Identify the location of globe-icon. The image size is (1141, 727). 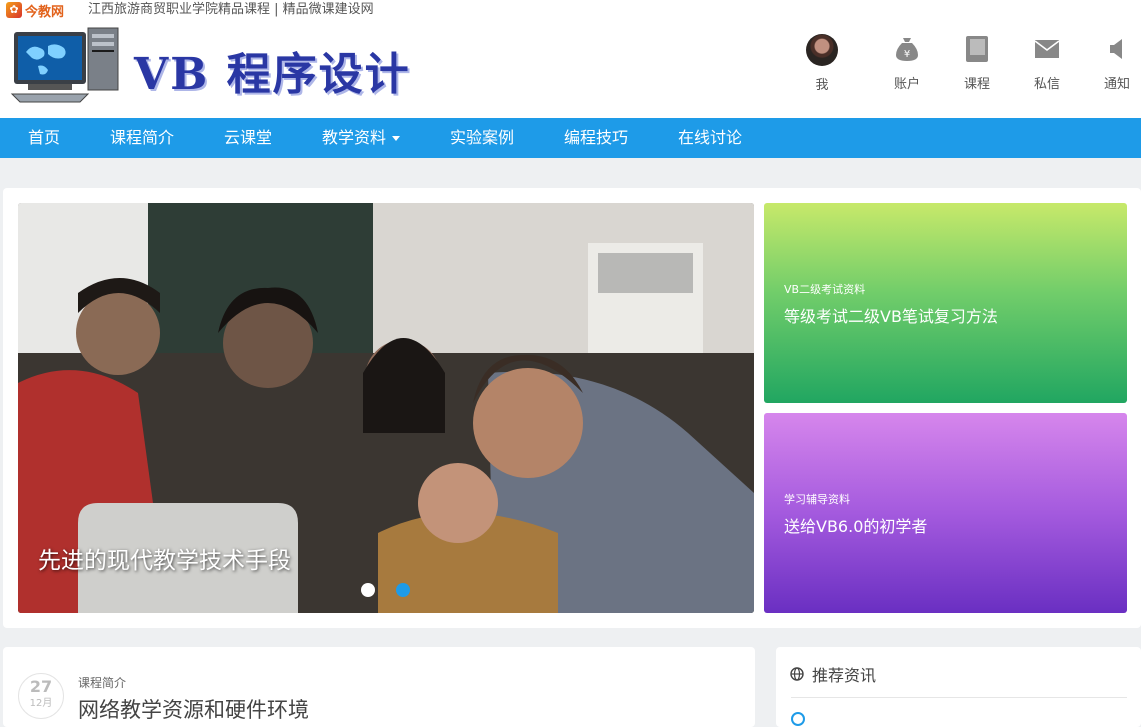
(797, 674).